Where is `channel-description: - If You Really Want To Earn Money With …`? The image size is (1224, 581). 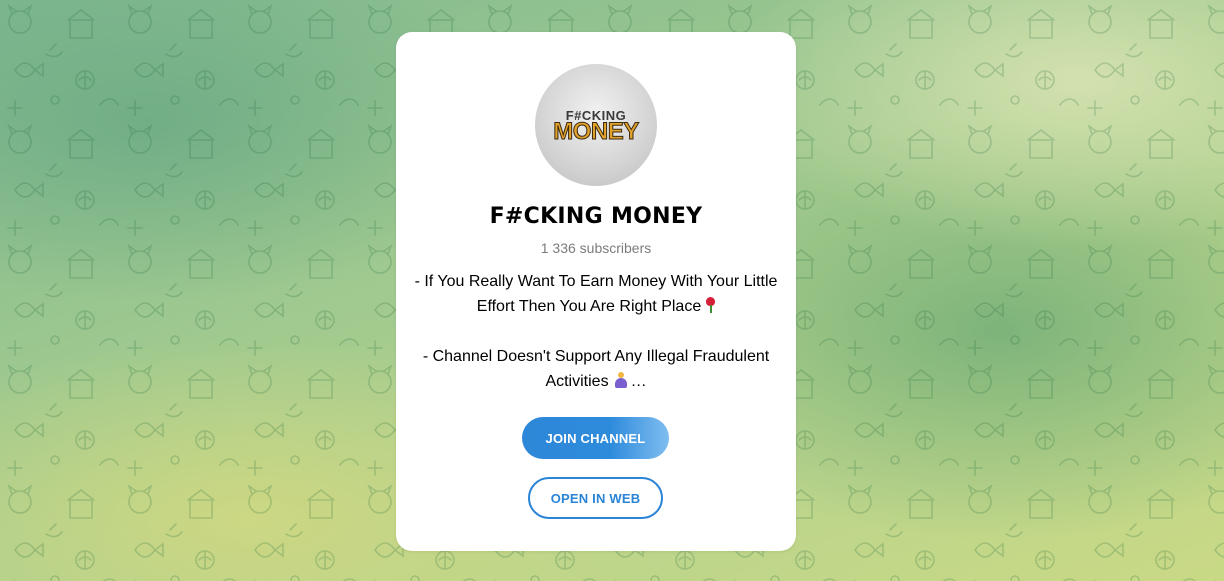 channel-description: - If You Really Want To Earn Money With … is located at coordinates (596, 331).